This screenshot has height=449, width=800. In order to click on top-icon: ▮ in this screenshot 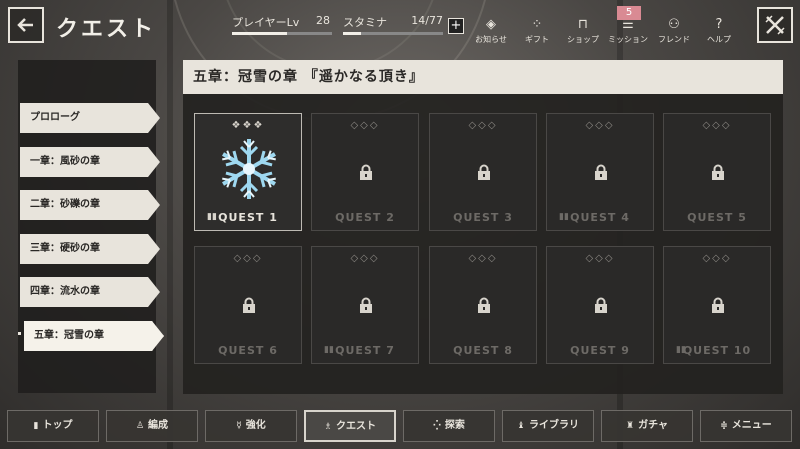, I will do `click(36, 426)`.